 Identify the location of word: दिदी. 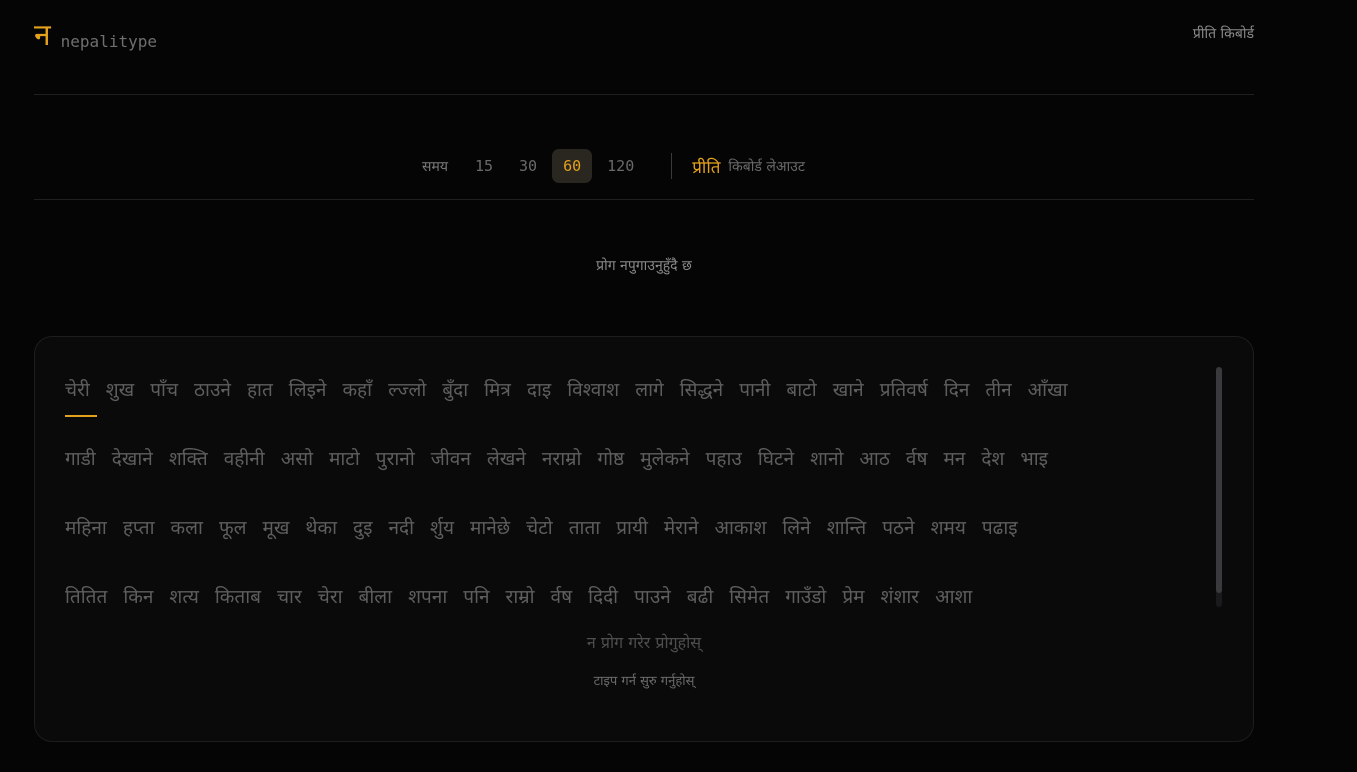
(603, 597).